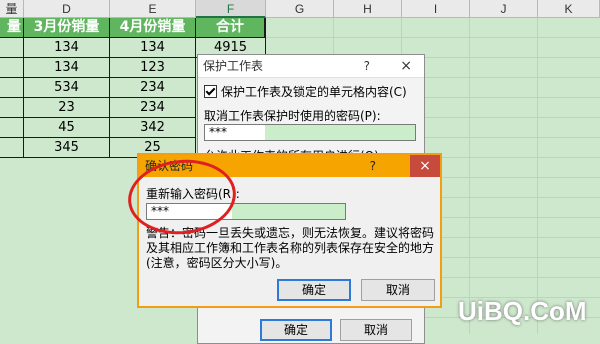 The image size is (600, 344). Describe the element at coordinates (368, 9) in the screenshot. I see `column-header-h: H` at that location.